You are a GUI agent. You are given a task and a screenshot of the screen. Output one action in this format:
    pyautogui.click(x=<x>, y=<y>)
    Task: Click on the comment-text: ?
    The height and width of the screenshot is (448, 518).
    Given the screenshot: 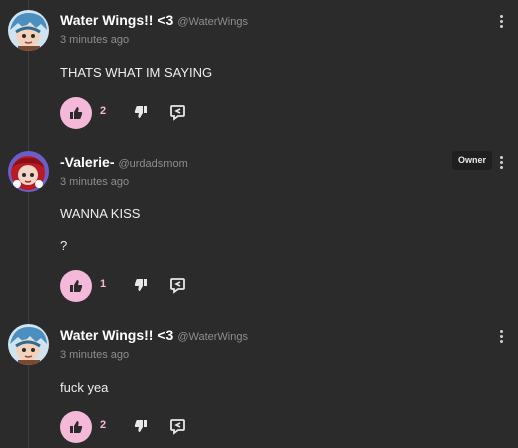 What is the action you would take?
    pyautogui.click(x=64, y=245)
    